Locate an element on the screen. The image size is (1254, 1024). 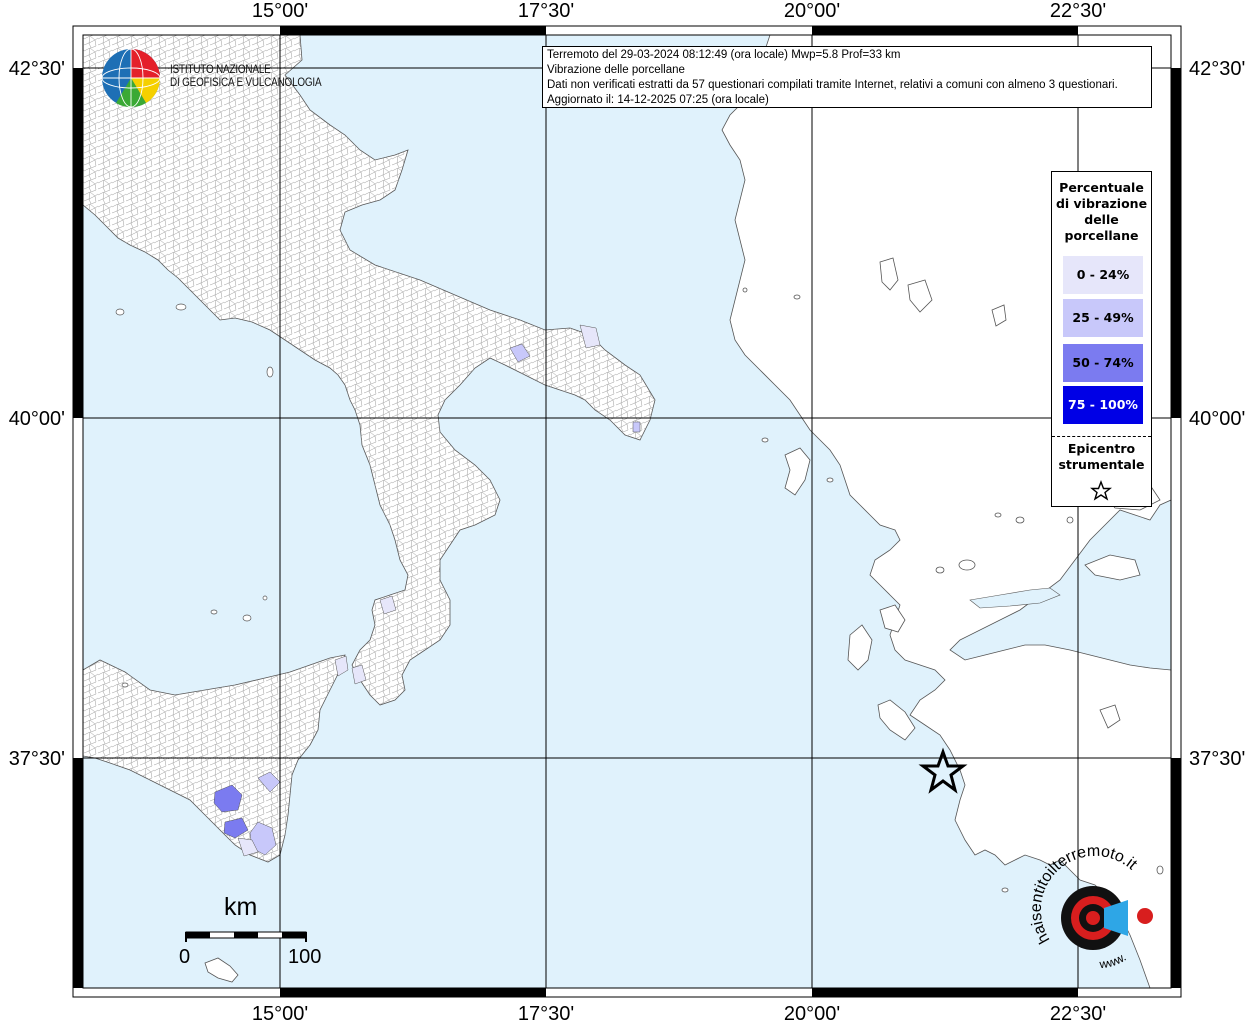
latitude-labels-left: 42°30' 40°00' 37°30' is located at coordinates (37, 414).